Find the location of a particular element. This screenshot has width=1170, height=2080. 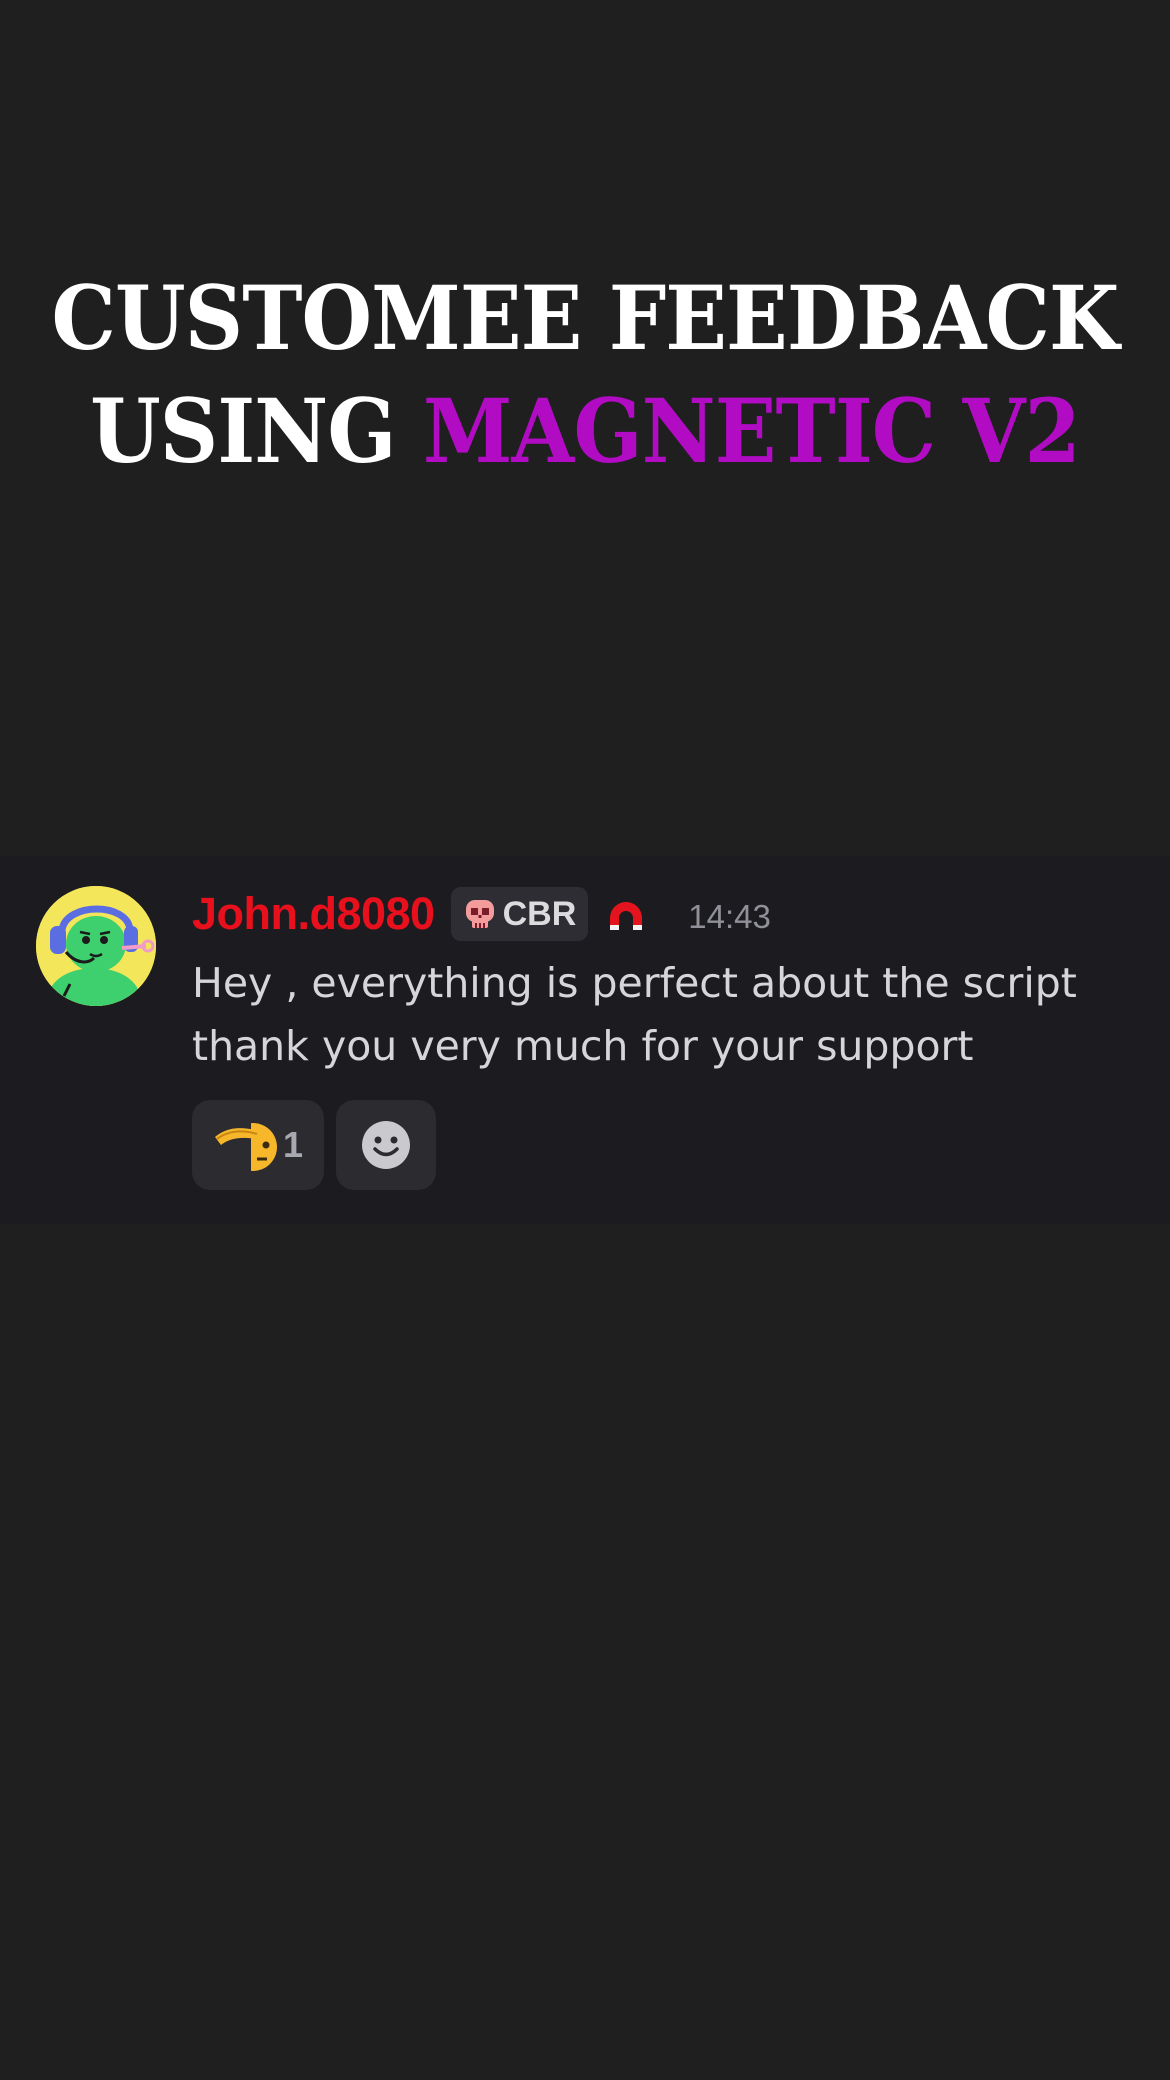

skull-icon is located at coordinates (479, 914).